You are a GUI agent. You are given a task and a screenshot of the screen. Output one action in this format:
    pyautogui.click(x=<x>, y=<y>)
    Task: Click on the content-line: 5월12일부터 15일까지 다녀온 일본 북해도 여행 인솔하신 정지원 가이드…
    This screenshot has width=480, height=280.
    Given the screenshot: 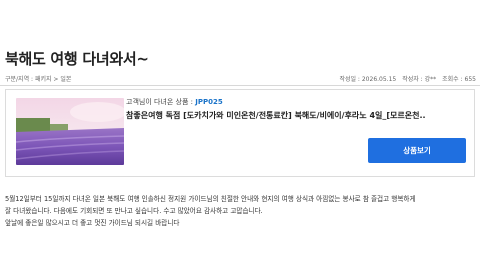 What is the action you would take?
    pyautogui.click(x=210, y=199)
    